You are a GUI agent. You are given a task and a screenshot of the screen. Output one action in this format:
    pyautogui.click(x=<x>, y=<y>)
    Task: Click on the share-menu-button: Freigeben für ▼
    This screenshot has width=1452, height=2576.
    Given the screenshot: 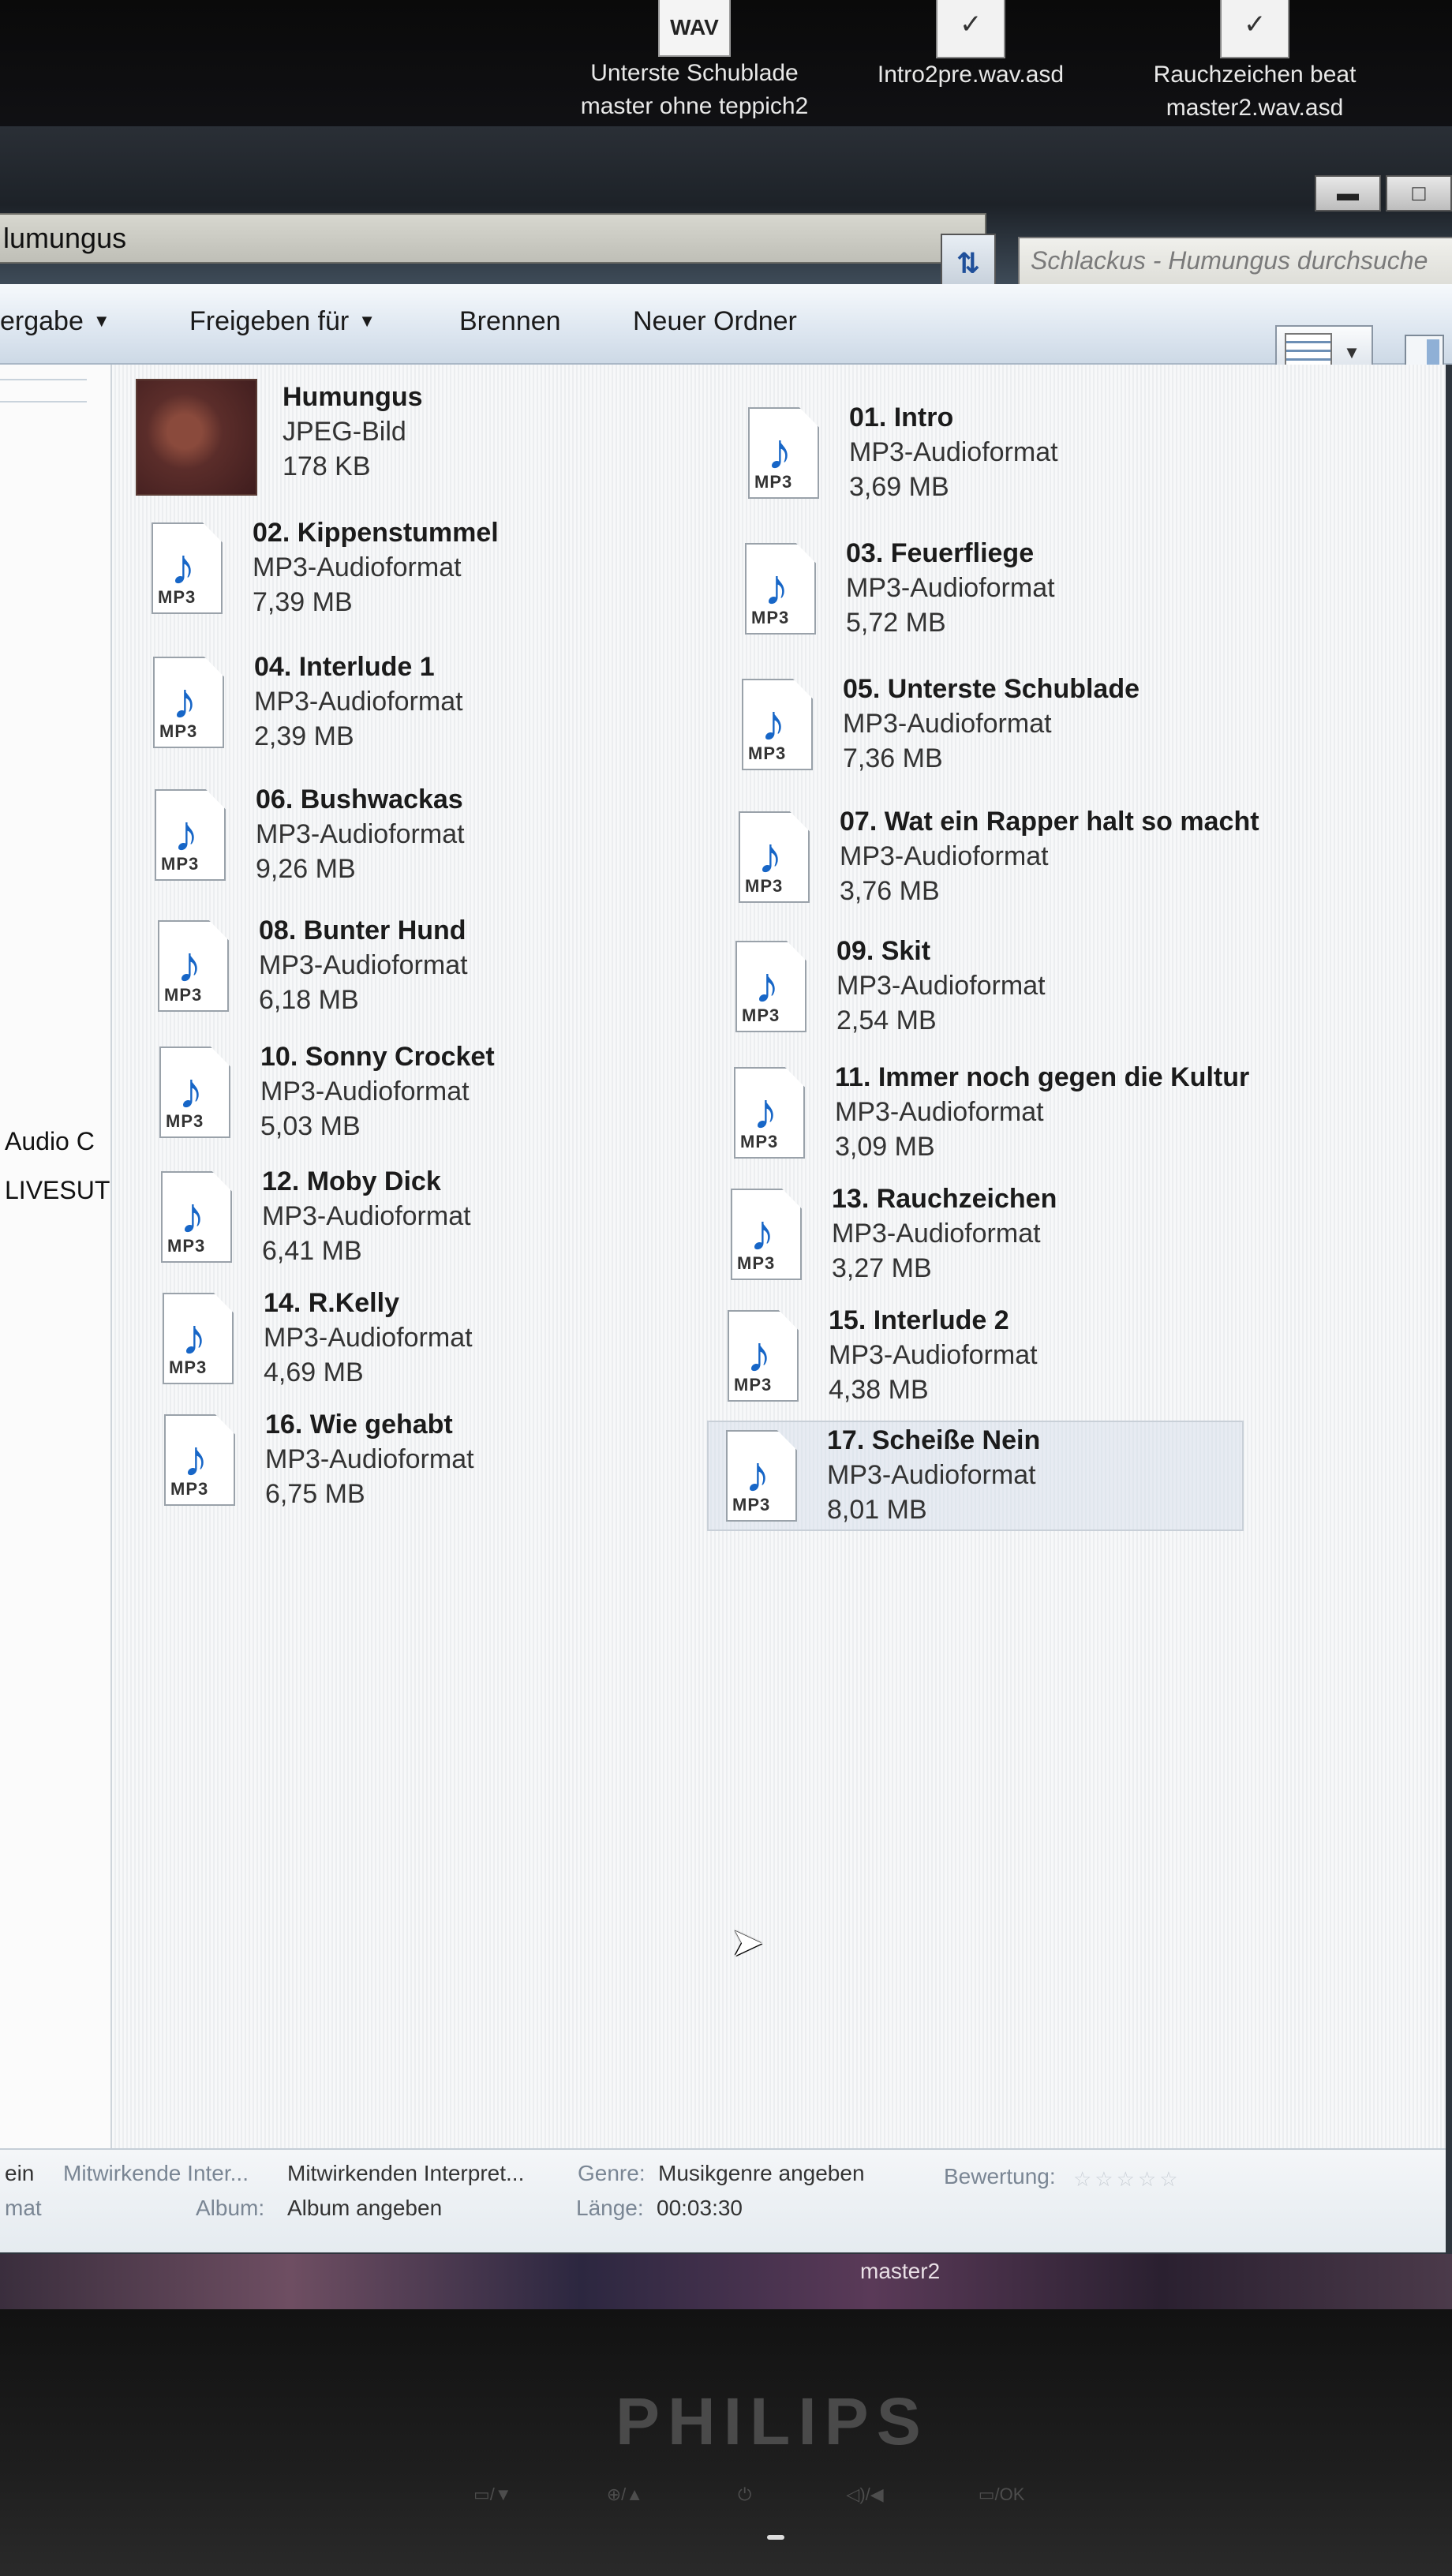 What is the action you would take?
    pyautogui.click(x=282, y=321)
    